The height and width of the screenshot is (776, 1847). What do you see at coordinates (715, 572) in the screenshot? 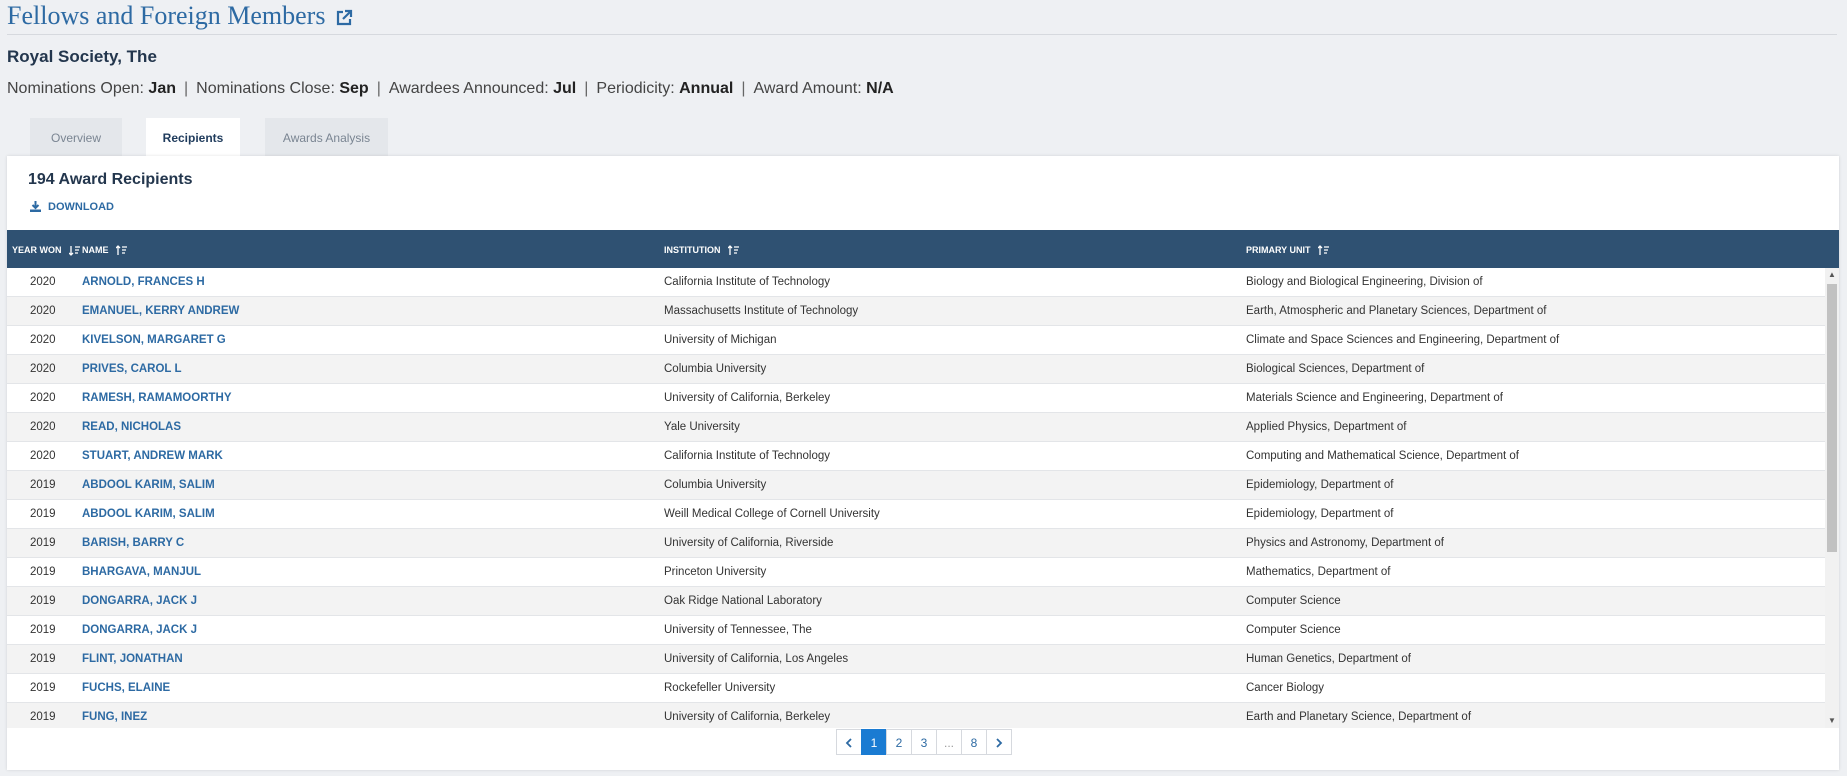
I see `cell-institution: Princeton University` at bounding box center [715, 572].